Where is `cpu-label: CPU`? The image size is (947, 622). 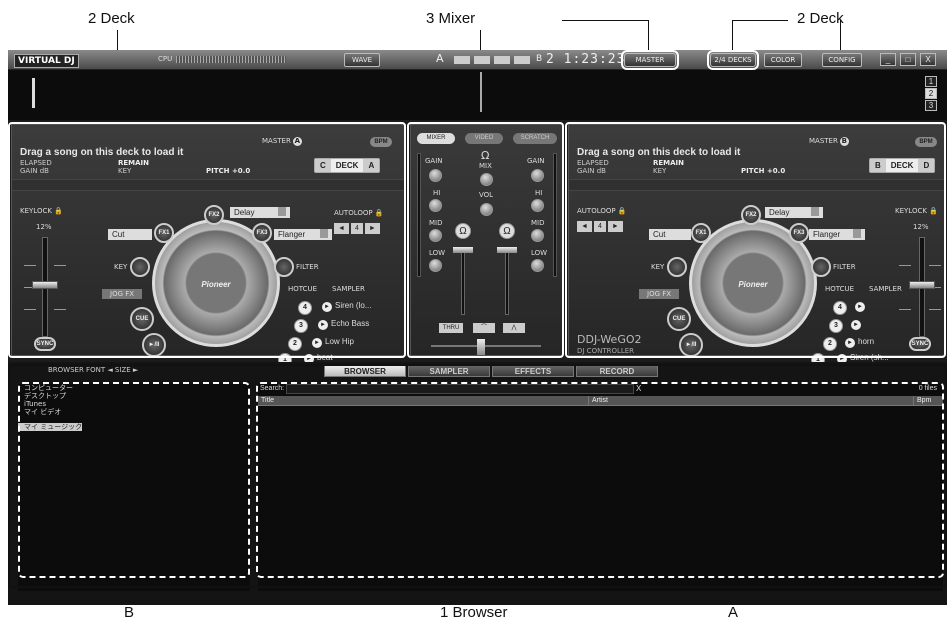 cpu-label: CPU is located at coordinates (165, 59).